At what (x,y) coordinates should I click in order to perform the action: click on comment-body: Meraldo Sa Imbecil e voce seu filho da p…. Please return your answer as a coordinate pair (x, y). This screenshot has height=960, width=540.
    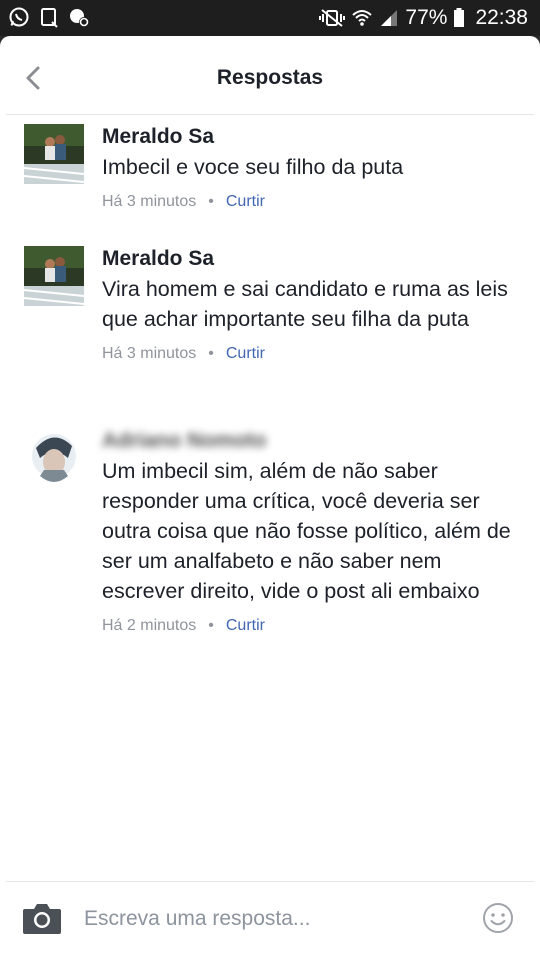
    Looking at the image, I should click on (312, 168).